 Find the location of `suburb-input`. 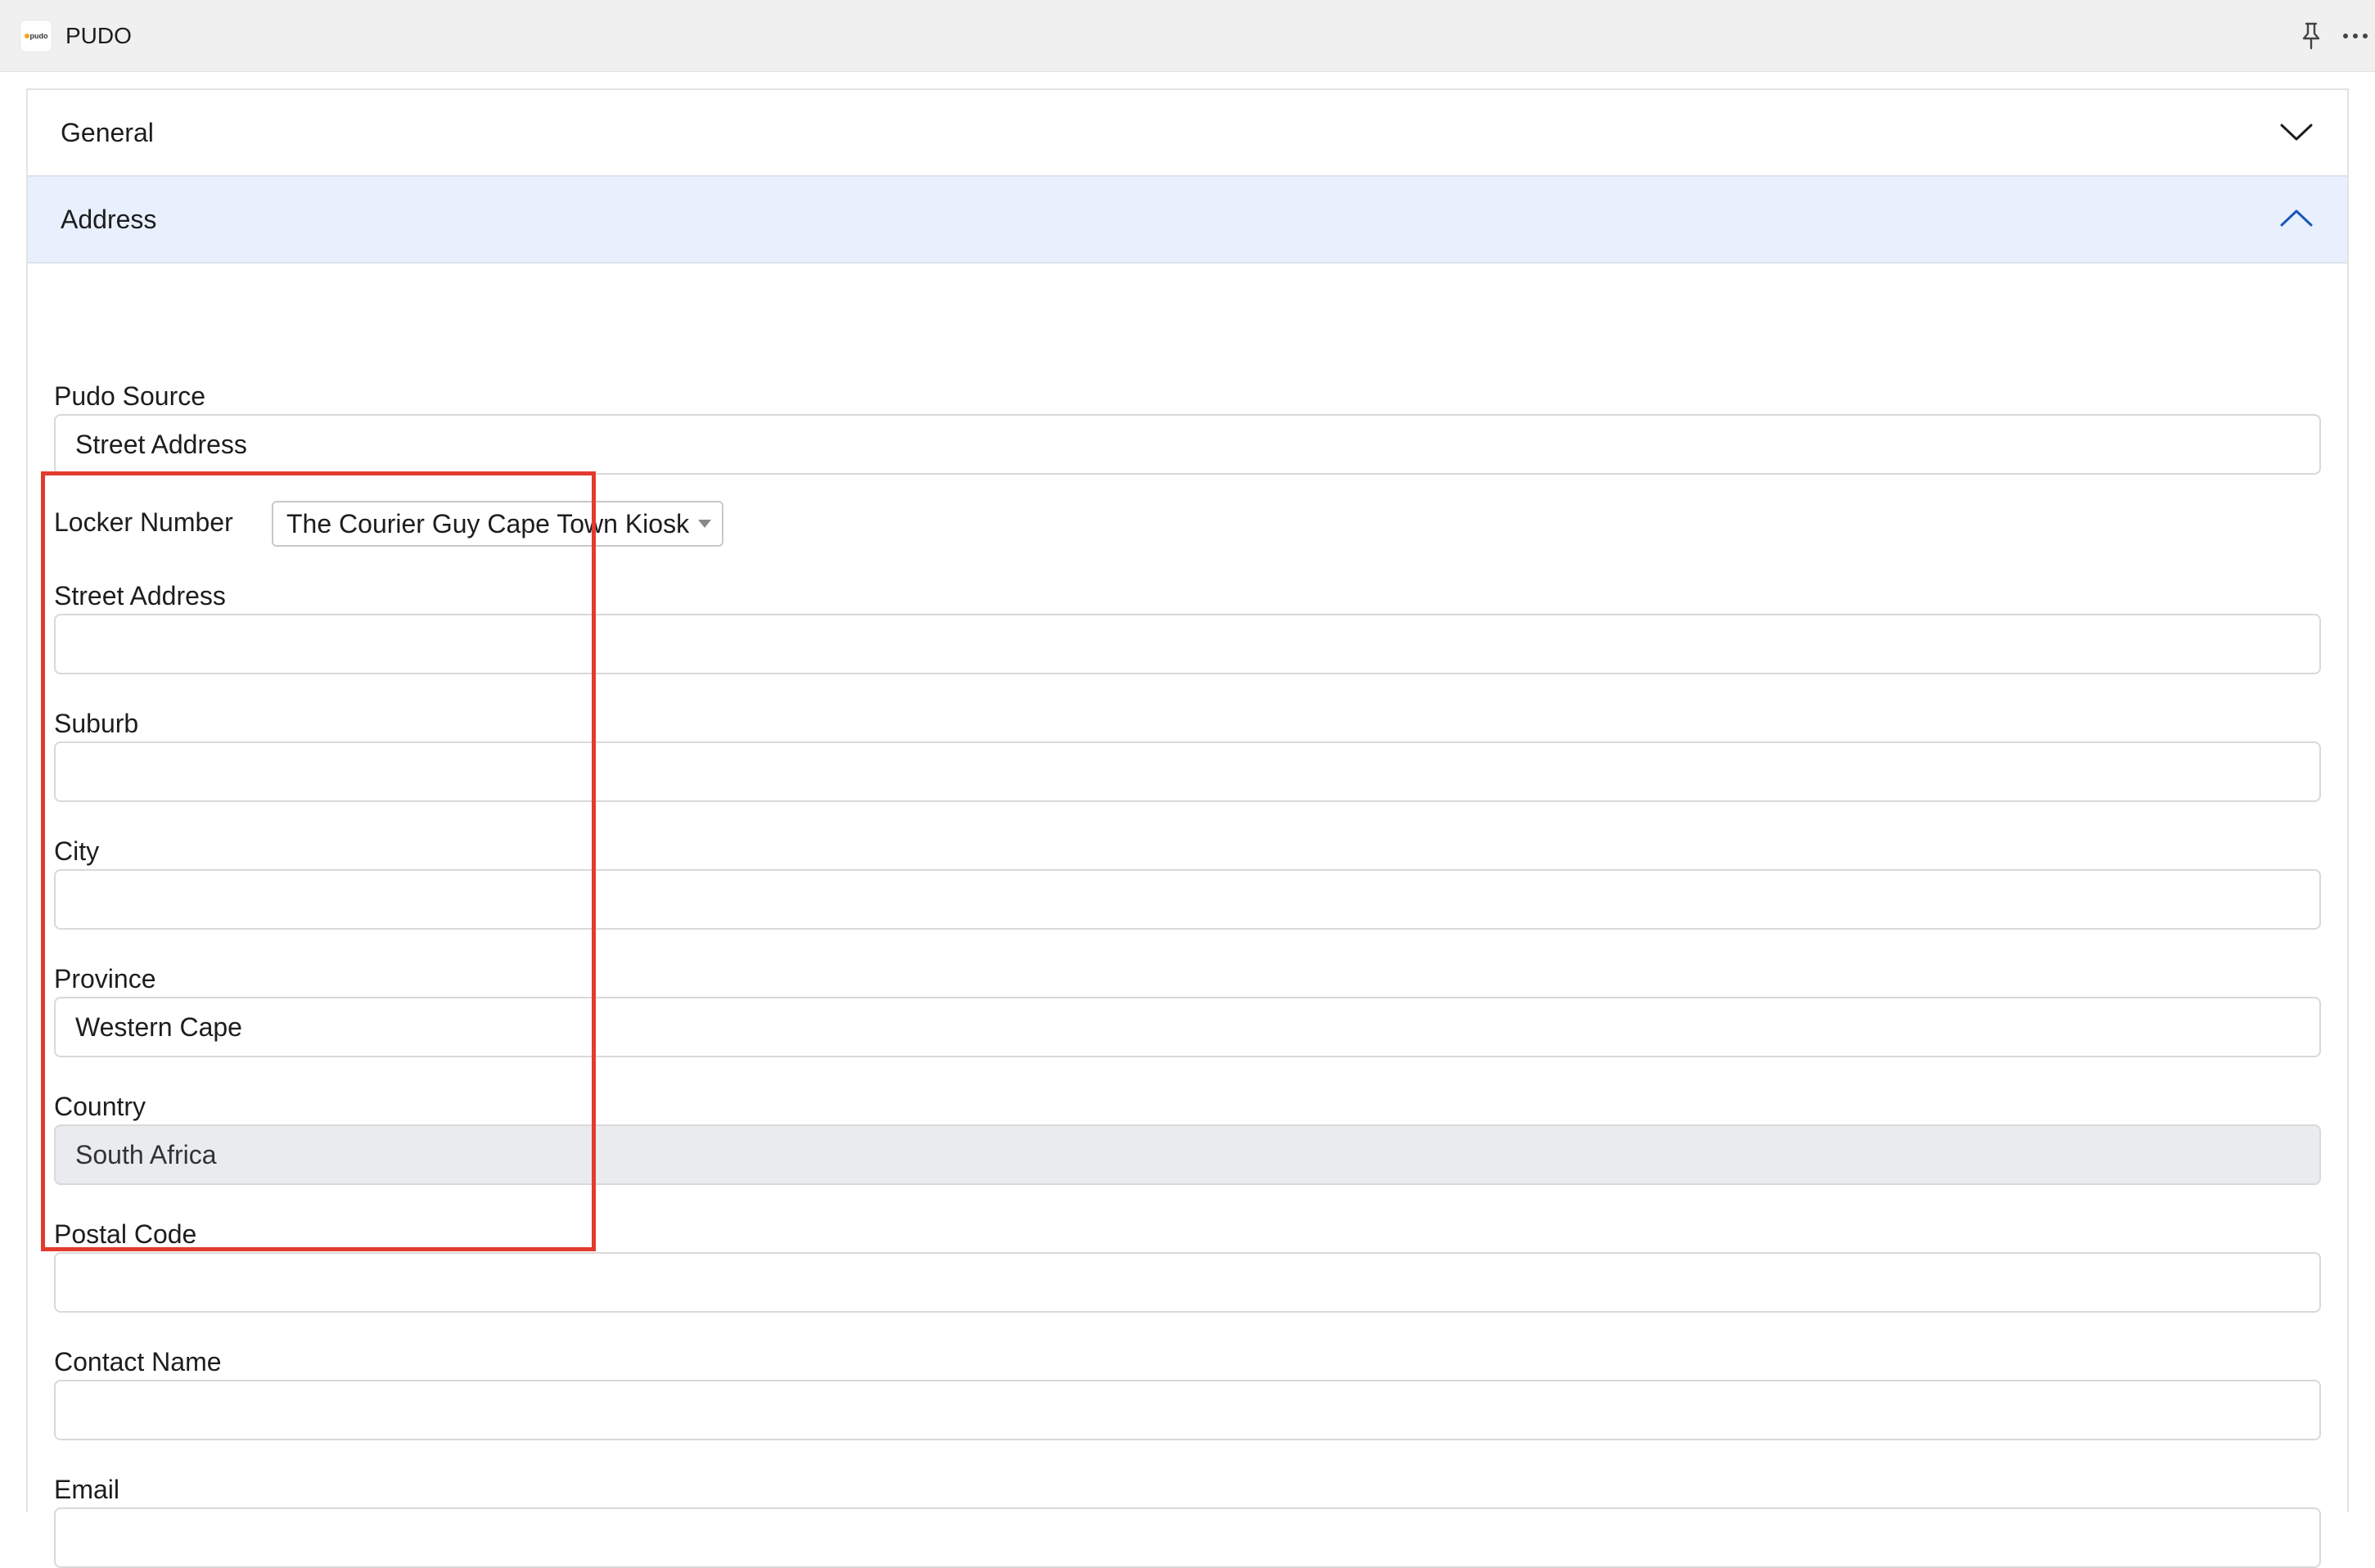

suburb-input is located at coordinates (1188, 771).